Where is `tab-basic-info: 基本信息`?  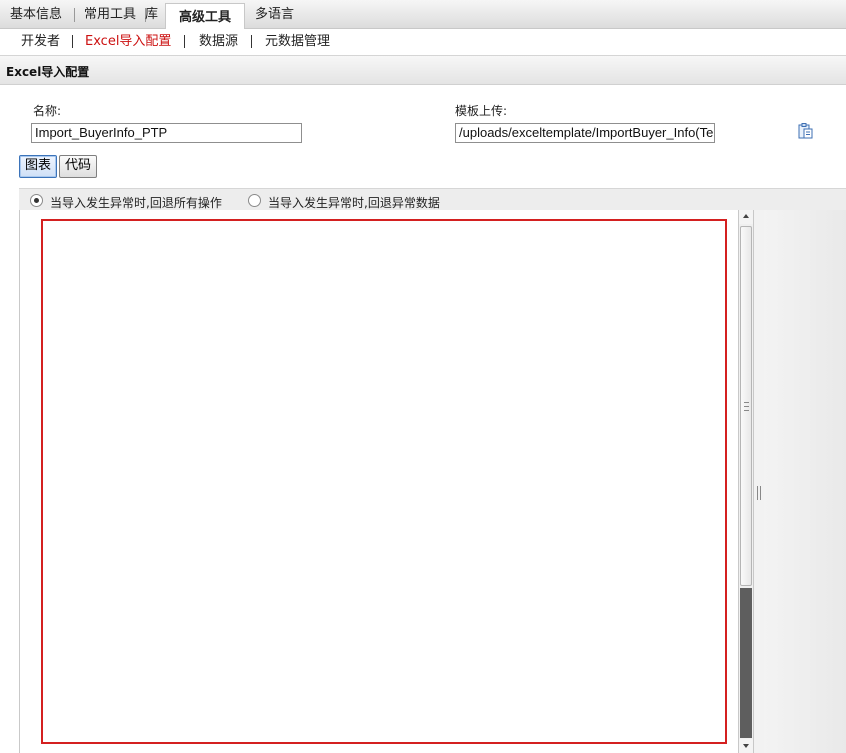 tab-basic-info: 基本信息 is located at coordinates (36, 15).